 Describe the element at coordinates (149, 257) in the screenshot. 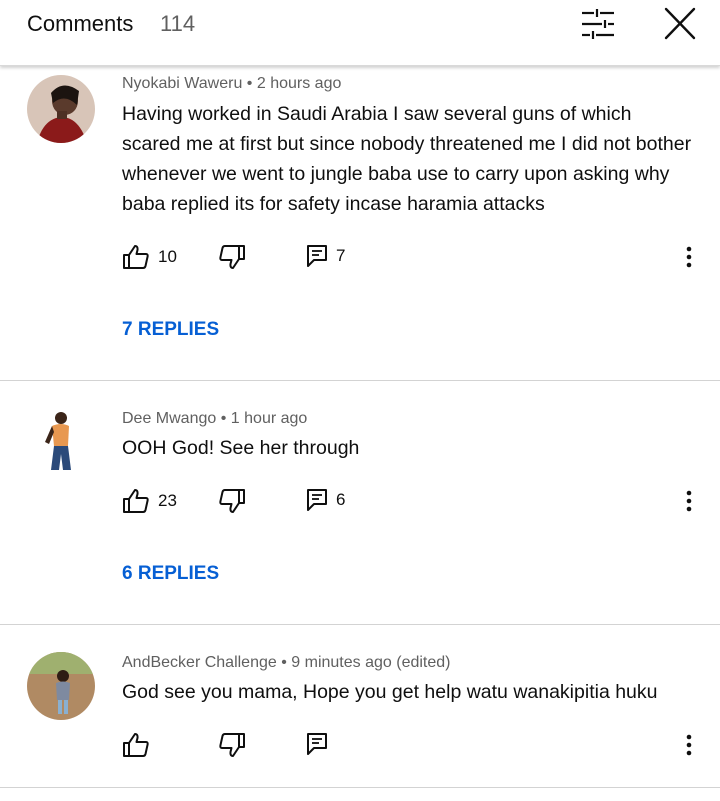

I see `like-button: 10` at that location.